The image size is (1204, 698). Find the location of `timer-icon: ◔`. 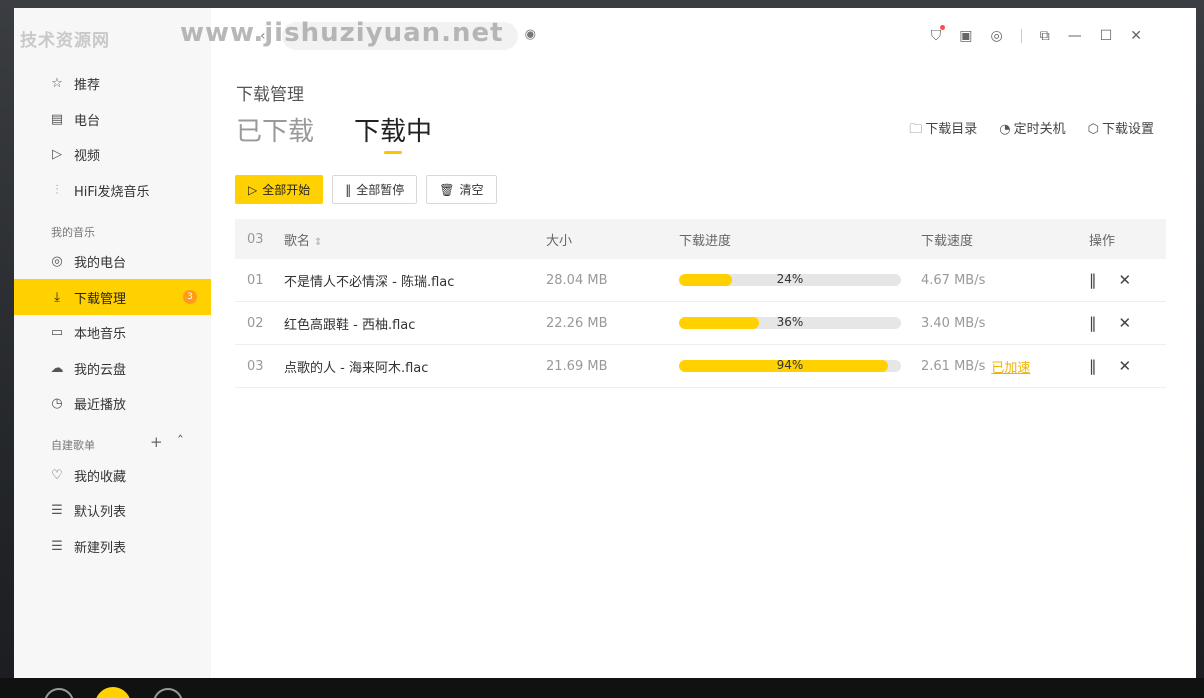

timer-icon: ◔ is located at coordinates (1005, 129).